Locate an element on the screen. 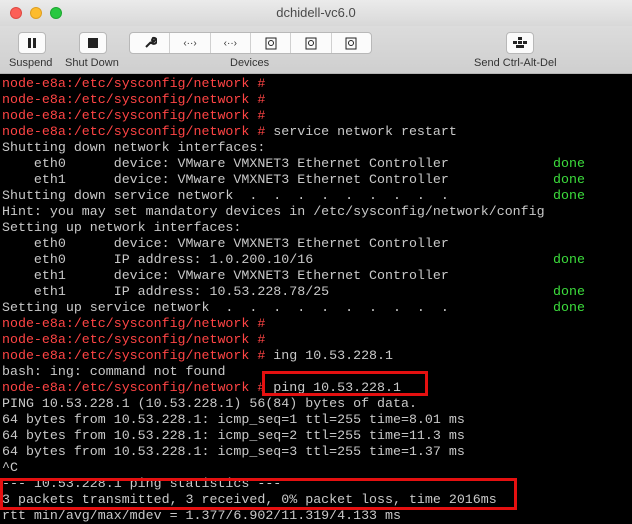  terminal-line: ^C is located at coordinates (10, 468).